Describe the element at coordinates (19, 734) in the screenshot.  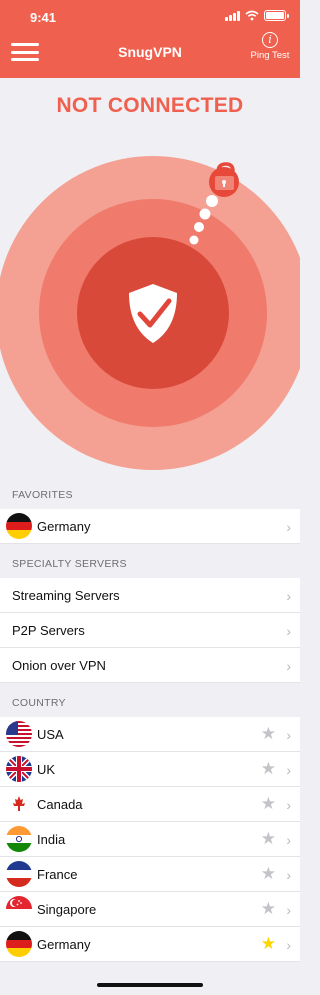
I see `usa-flag` at that location.